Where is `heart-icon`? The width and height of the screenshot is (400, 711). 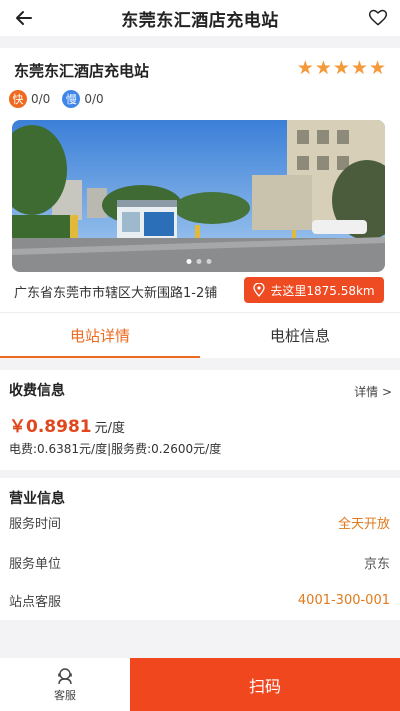
heart-icon is located at coordinates (378, 17).